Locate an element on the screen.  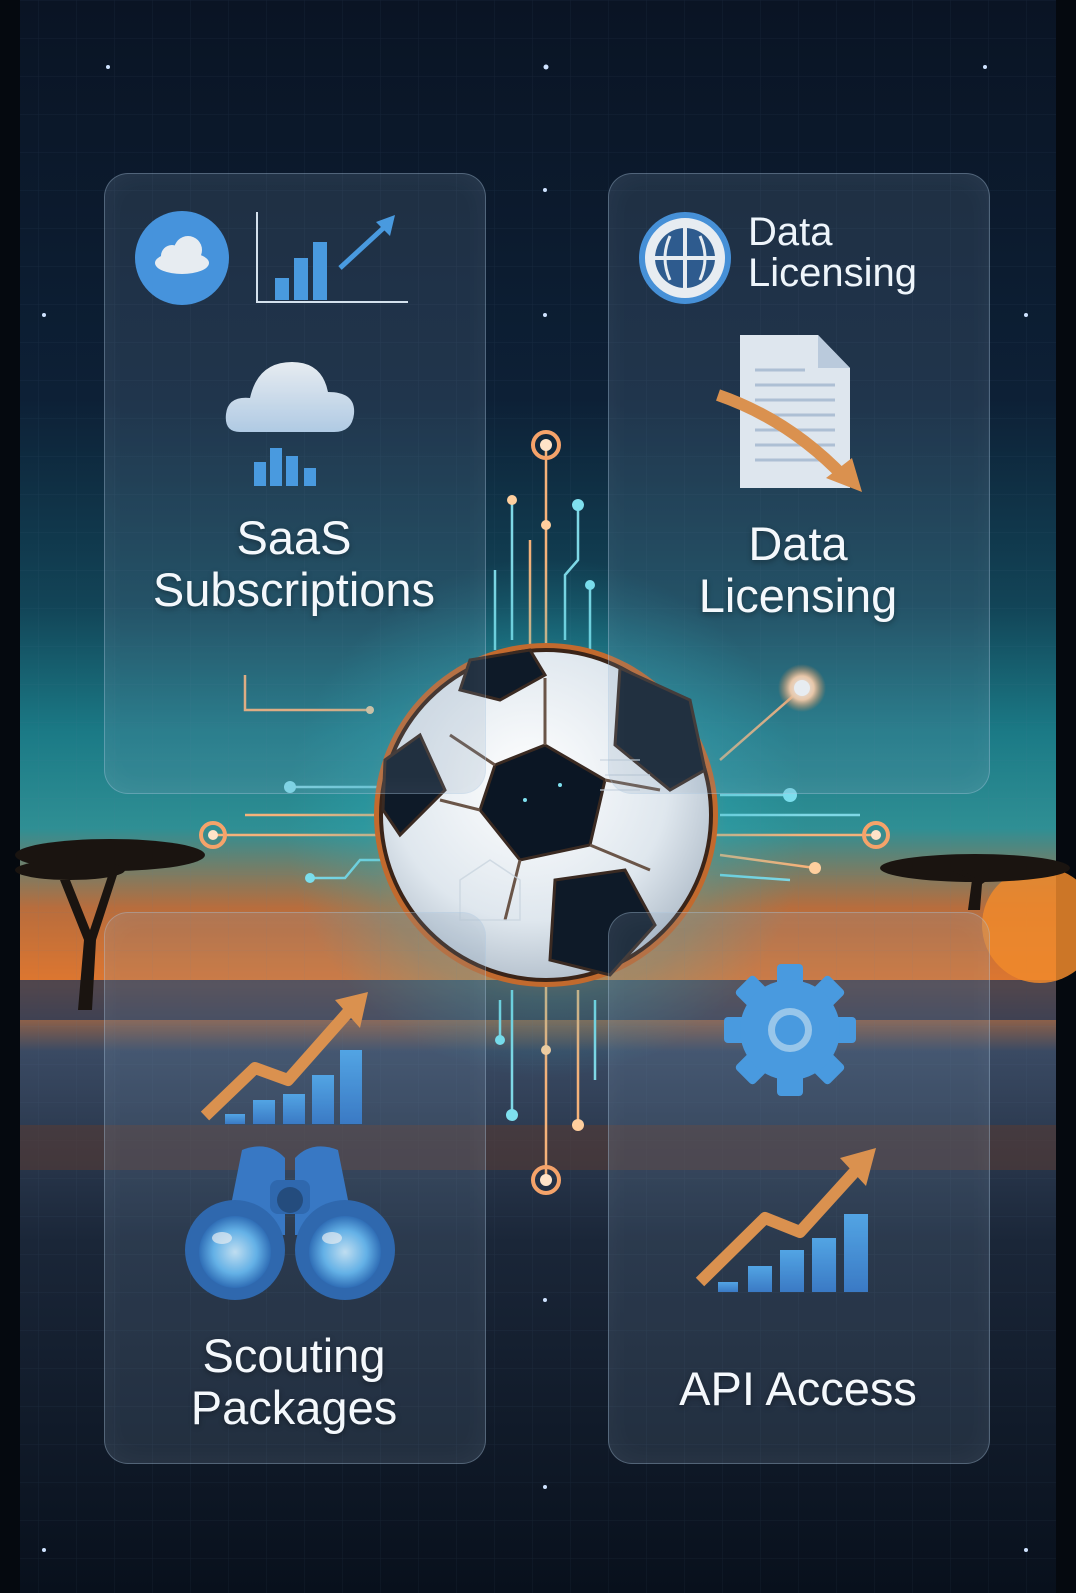
api-access-title: API Access is located at coordinates (798, 1388).